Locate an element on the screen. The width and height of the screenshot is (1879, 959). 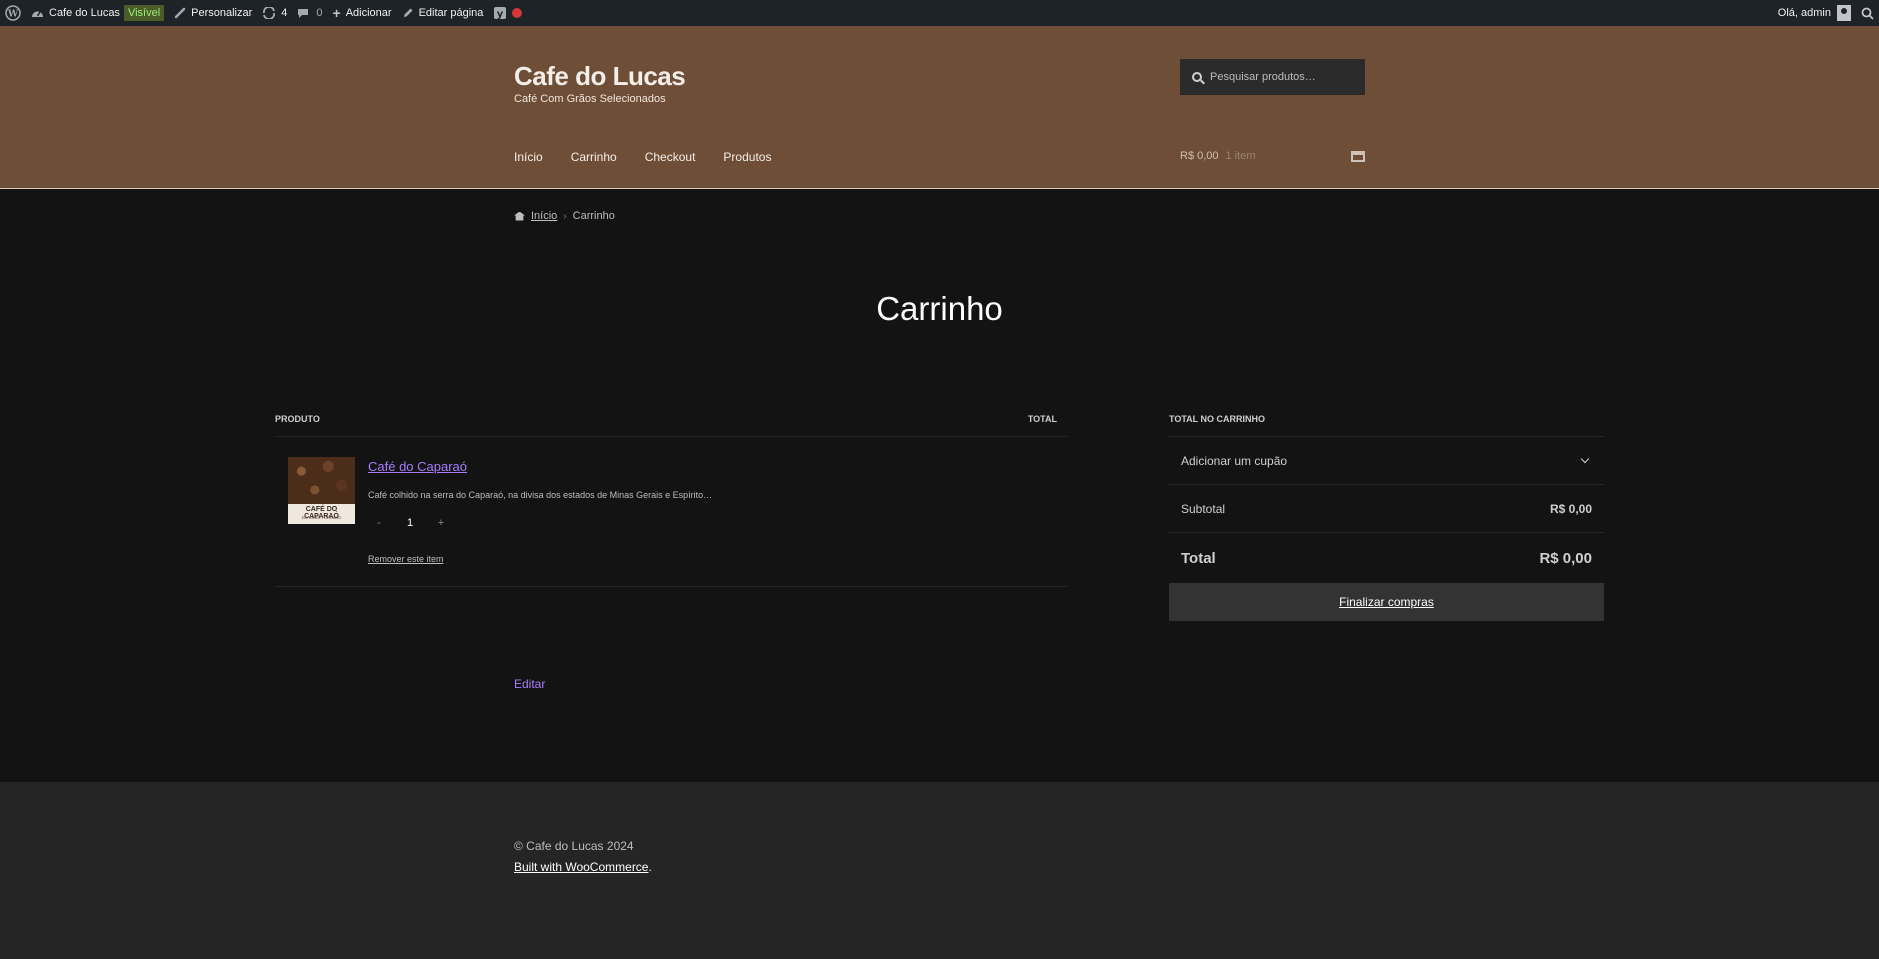
footer-credit: Built with WooCommerce. is located at coordinates (583, 867).